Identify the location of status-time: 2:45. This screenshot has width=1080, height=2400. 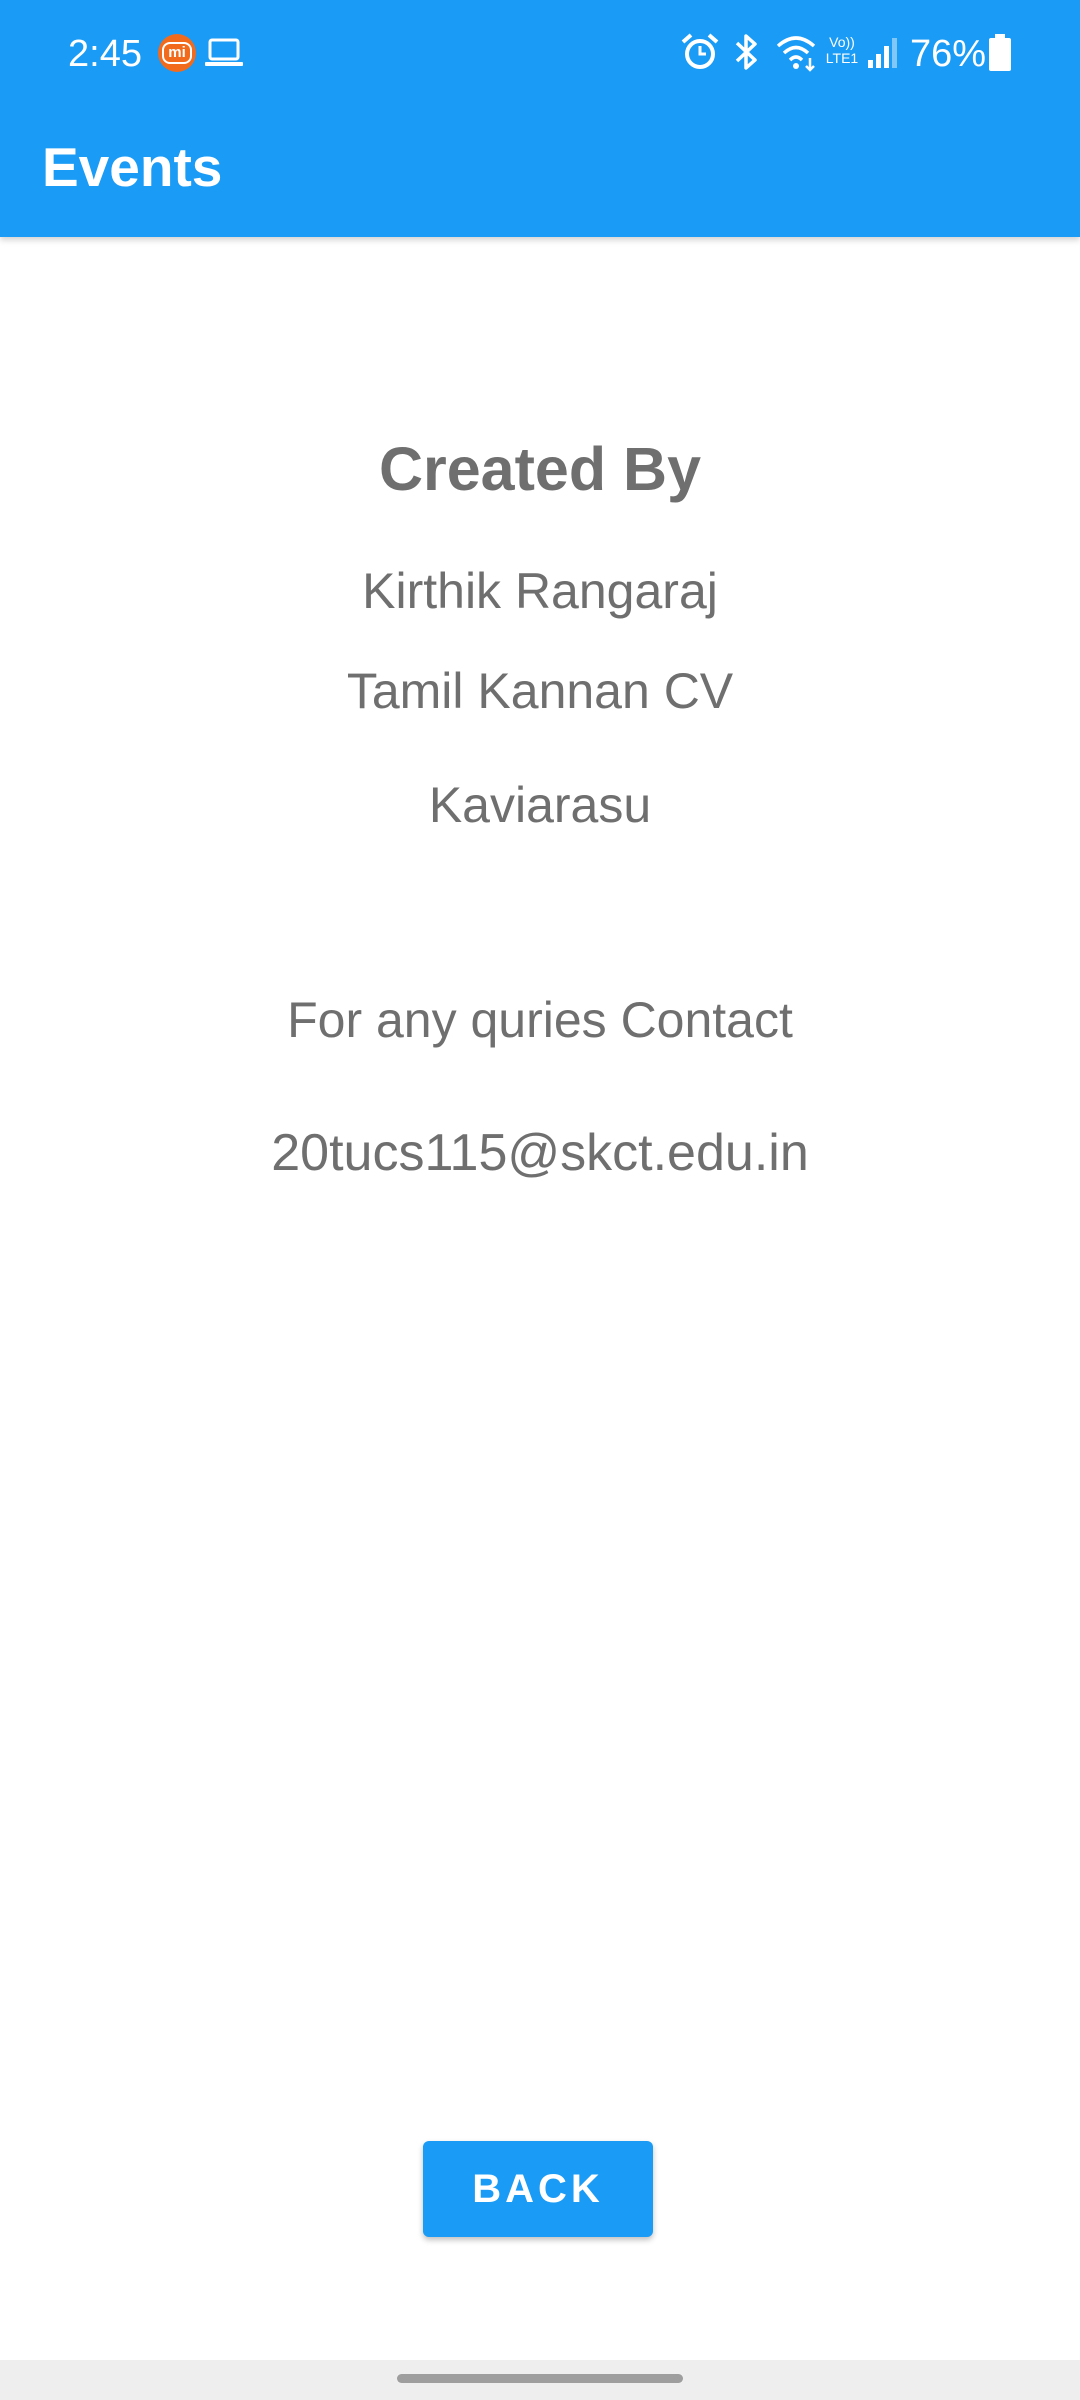
(105, 54).